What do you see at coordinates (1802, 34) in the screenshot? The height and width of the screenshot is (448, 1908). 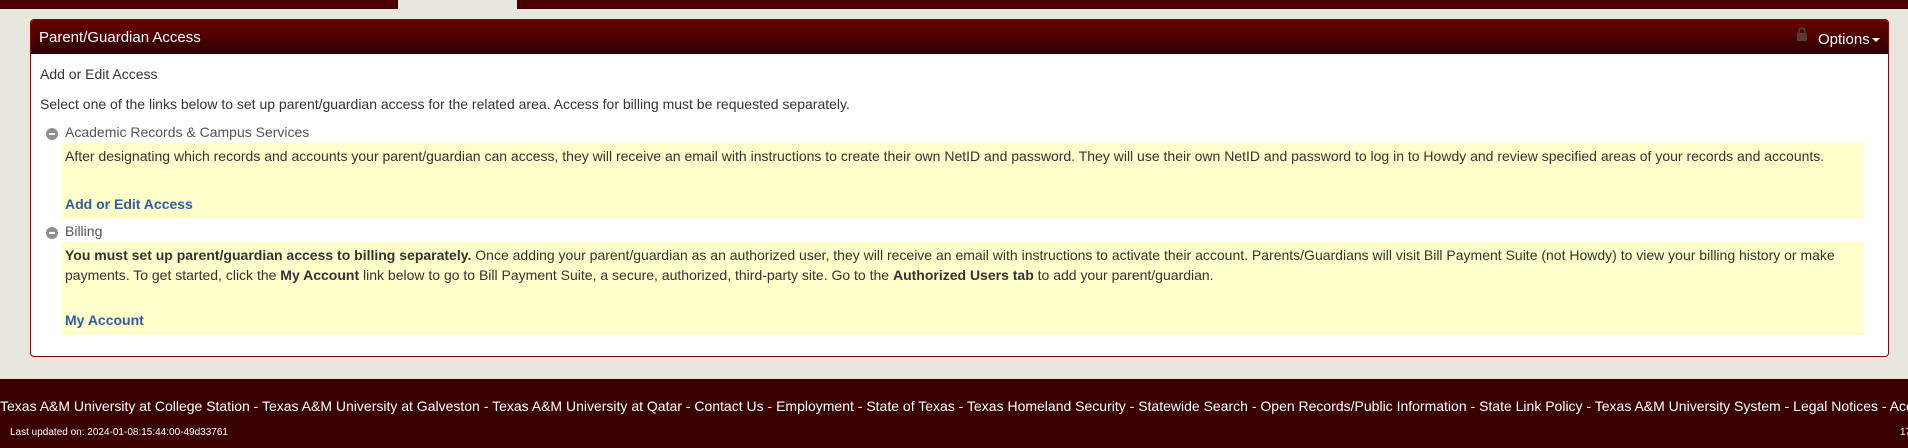 I see `lock-icon` at bounding box center [1802, 34].